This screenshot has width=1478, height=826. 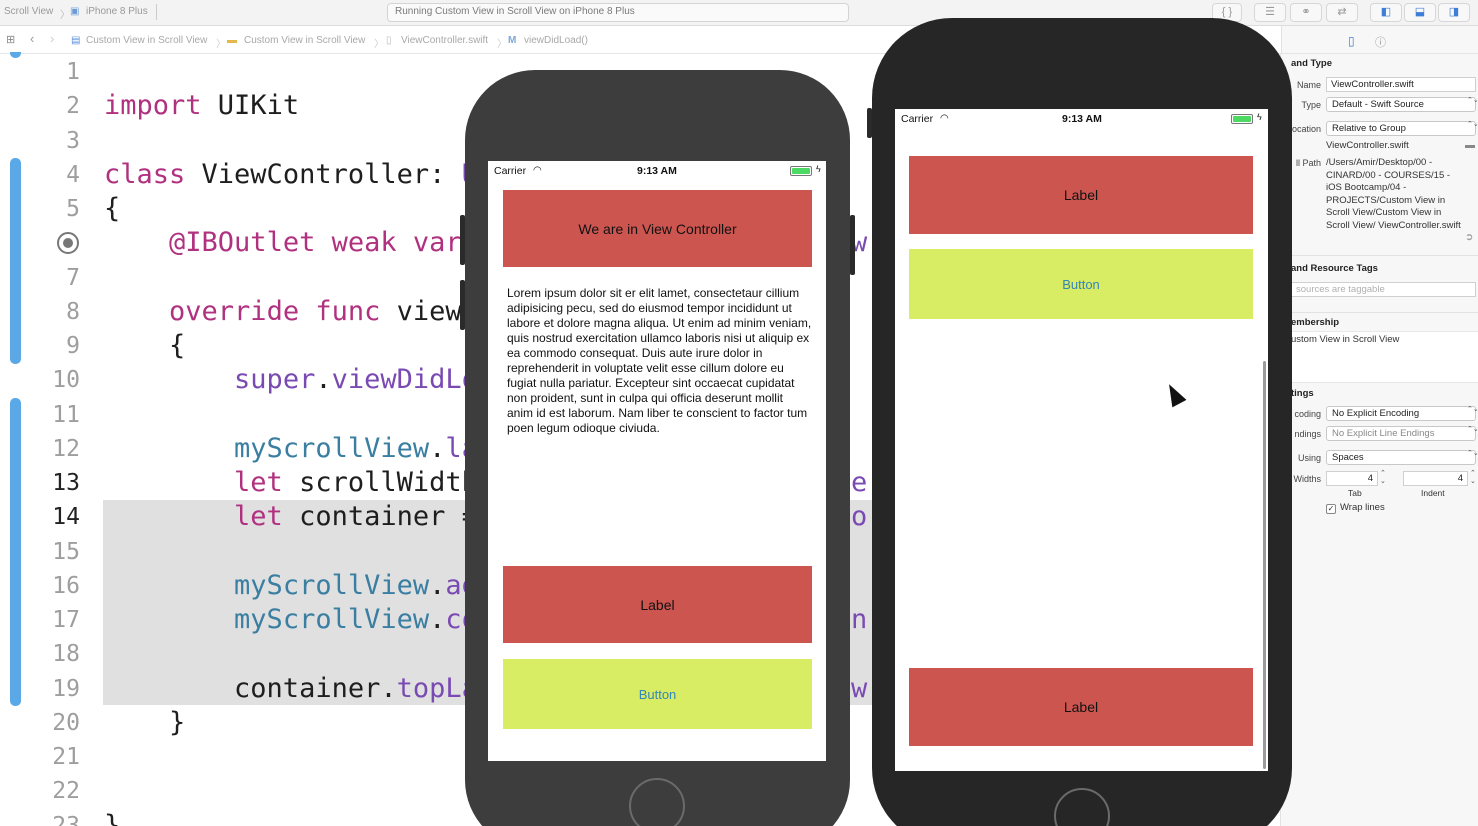 I want to click on line-number: 14, so click(x=66, y=517).